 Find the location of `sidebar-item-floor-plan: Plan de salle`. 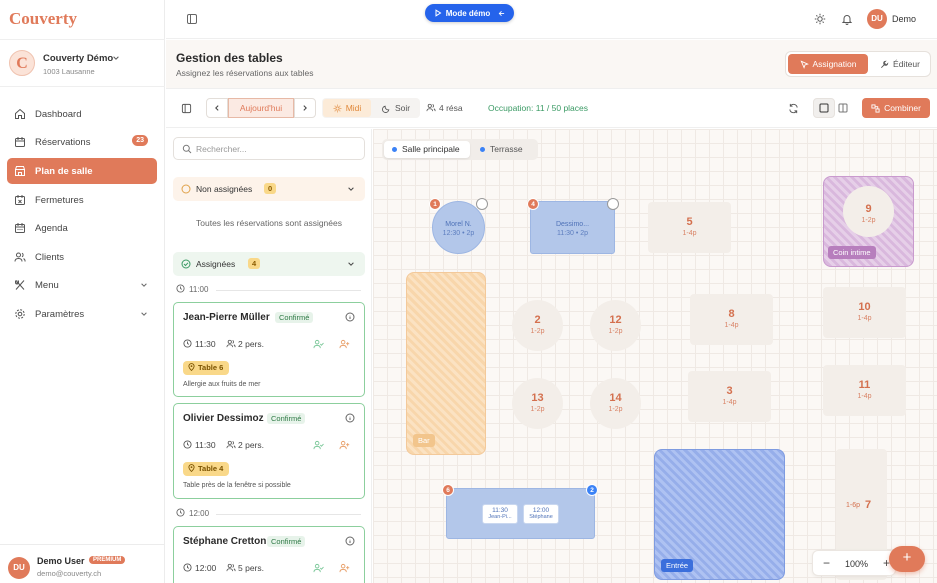

sidebar-item-floor-plan: Plan de salle is located at coordinates (82, 171).